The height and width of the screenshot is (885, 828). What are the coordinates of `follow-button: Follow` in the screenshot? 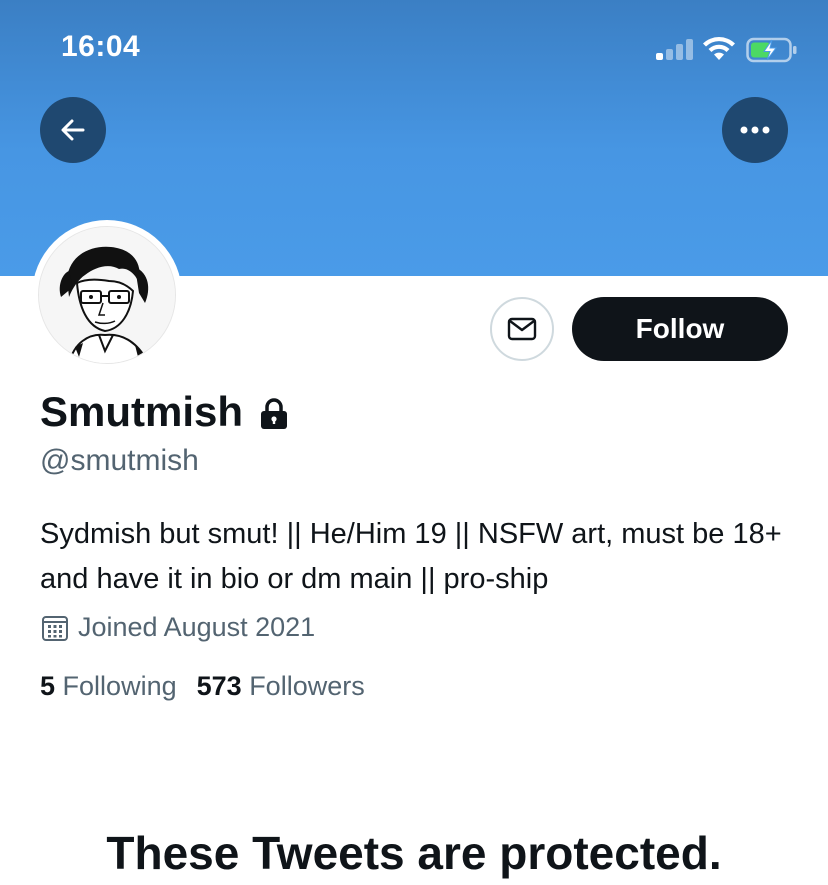 It's located at (680, 329).